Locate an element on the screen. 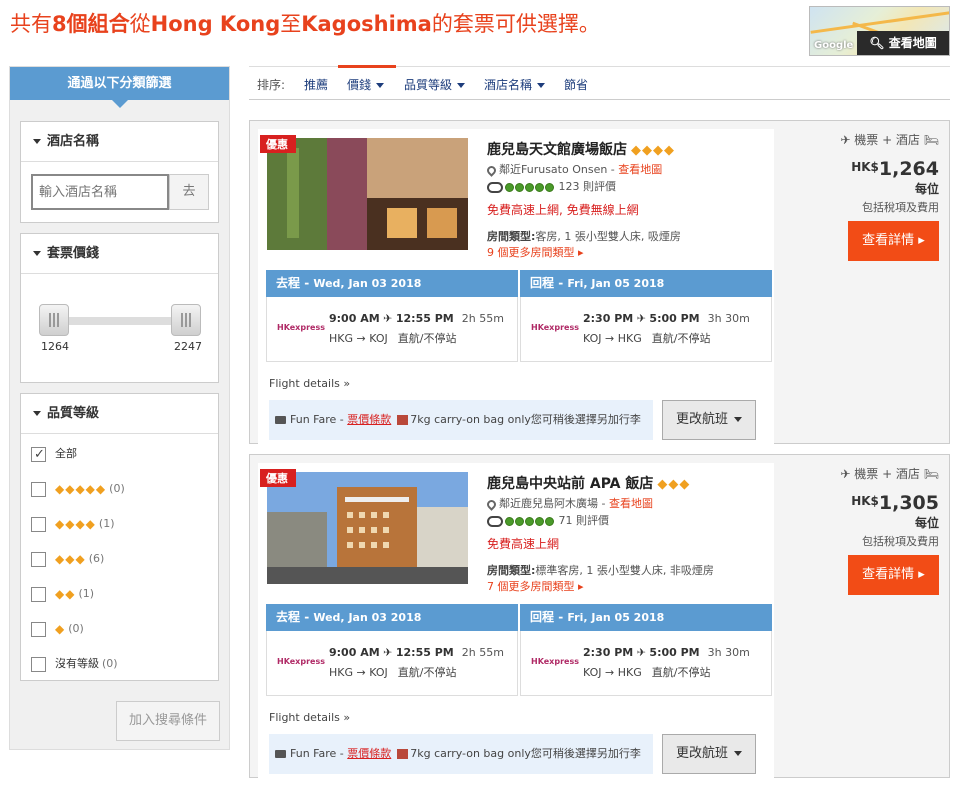  sort-bar: 排序: 推薦 價錢 品質等級 酒店名稱 節省 is located at coordinates (599, 83).